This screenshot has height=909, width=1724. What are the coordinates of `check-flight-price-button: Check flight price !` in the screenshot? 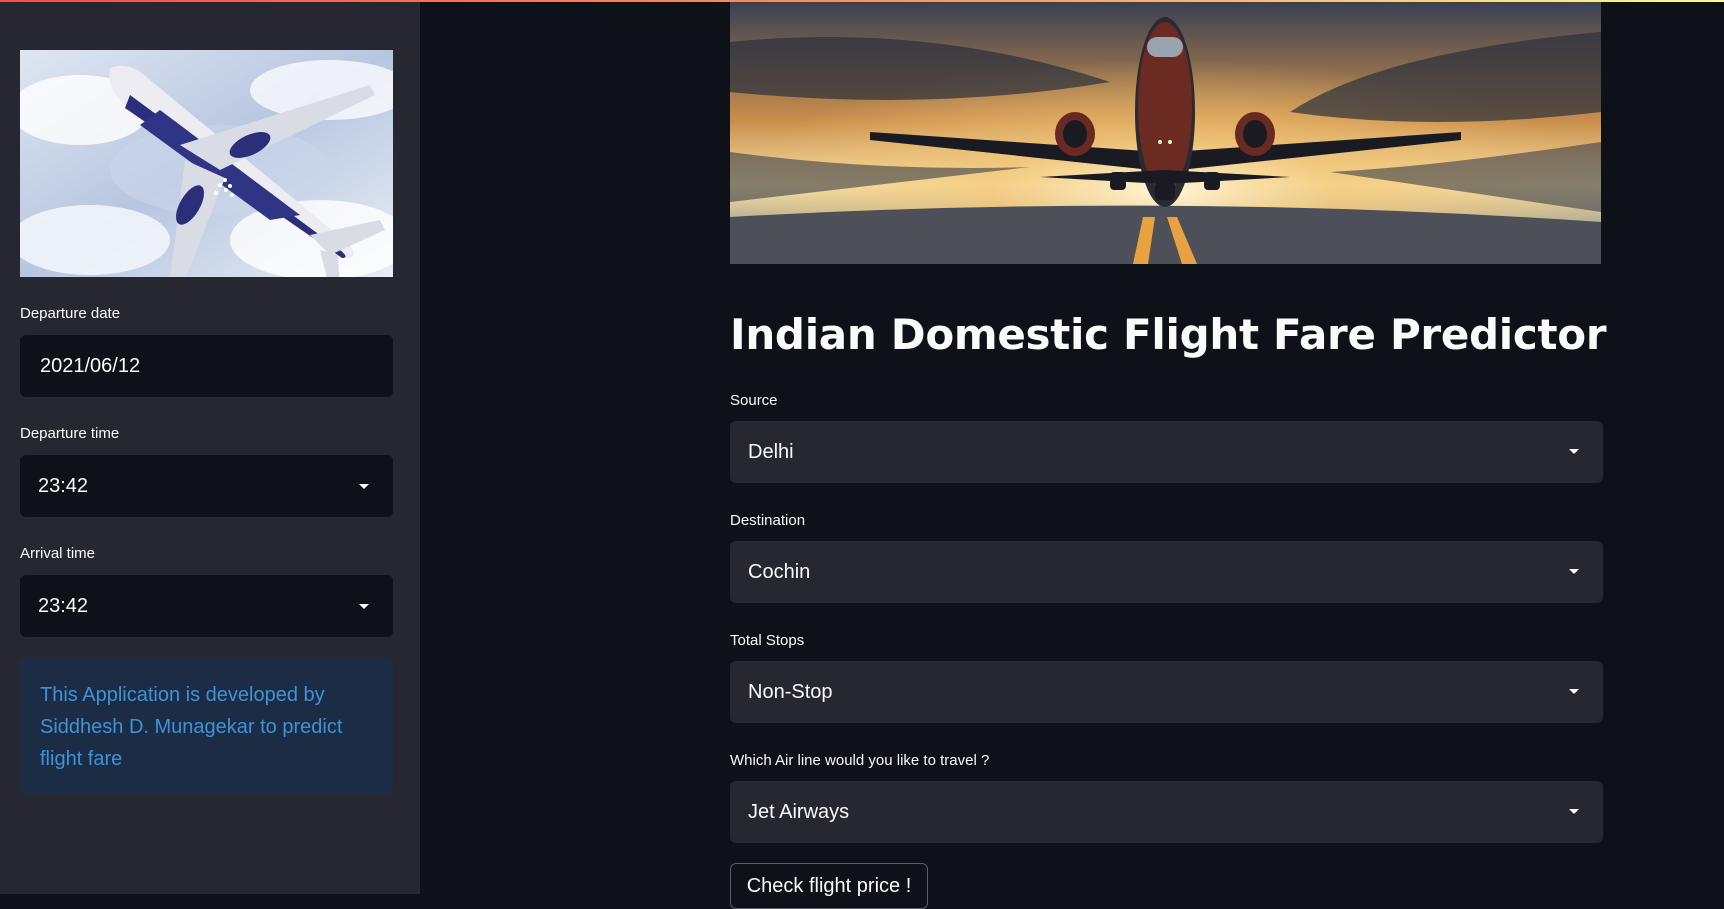 It's located at (829, 886).